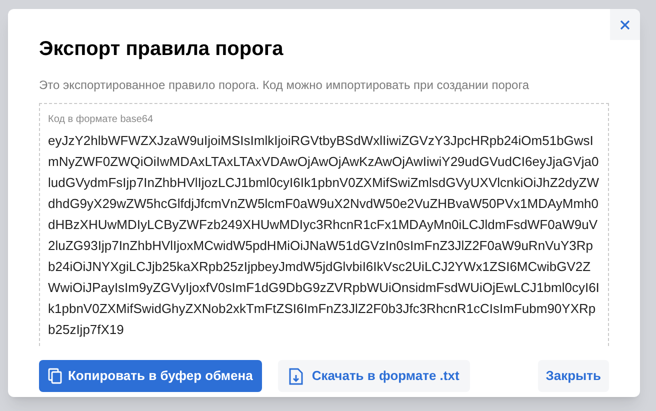 The image size is (656, 411). Describe the element at coordinates (295, 376) in the screenshot. I see `file-download-icon` at that location.